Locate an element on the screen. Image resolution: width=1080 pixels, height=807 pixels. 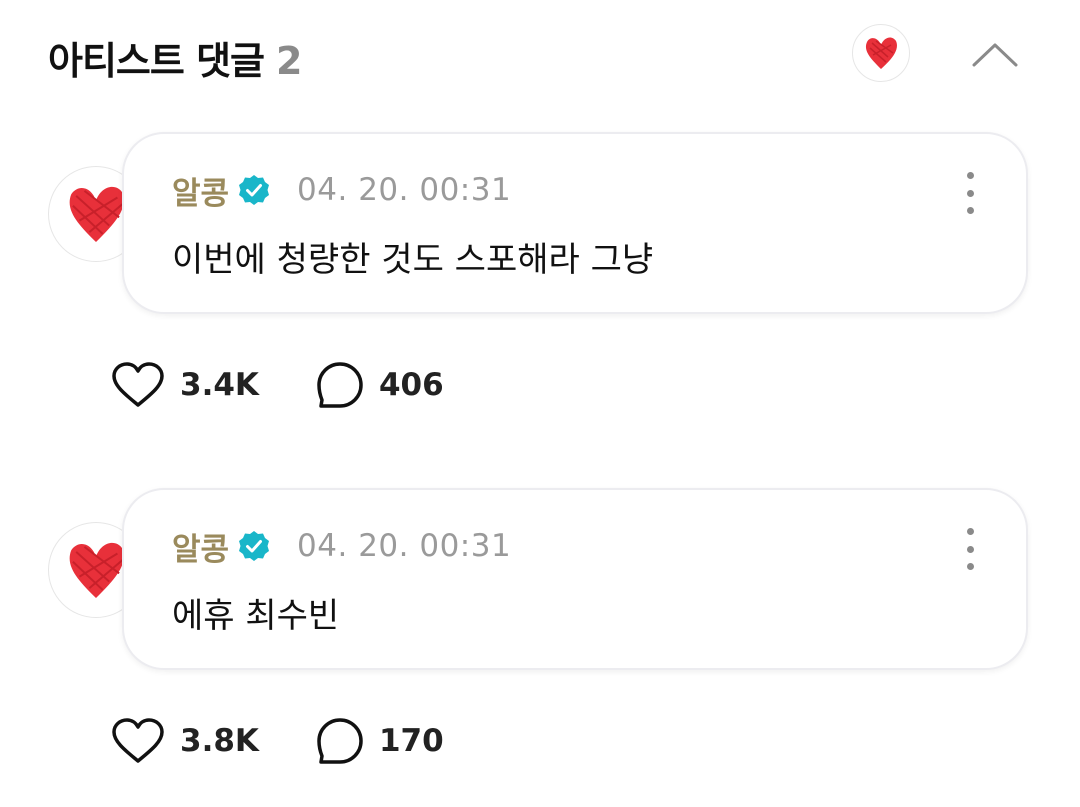
comment-text: 이번에 청량한 것도 스포해라 그냥 is located at coordinates (413, 260).